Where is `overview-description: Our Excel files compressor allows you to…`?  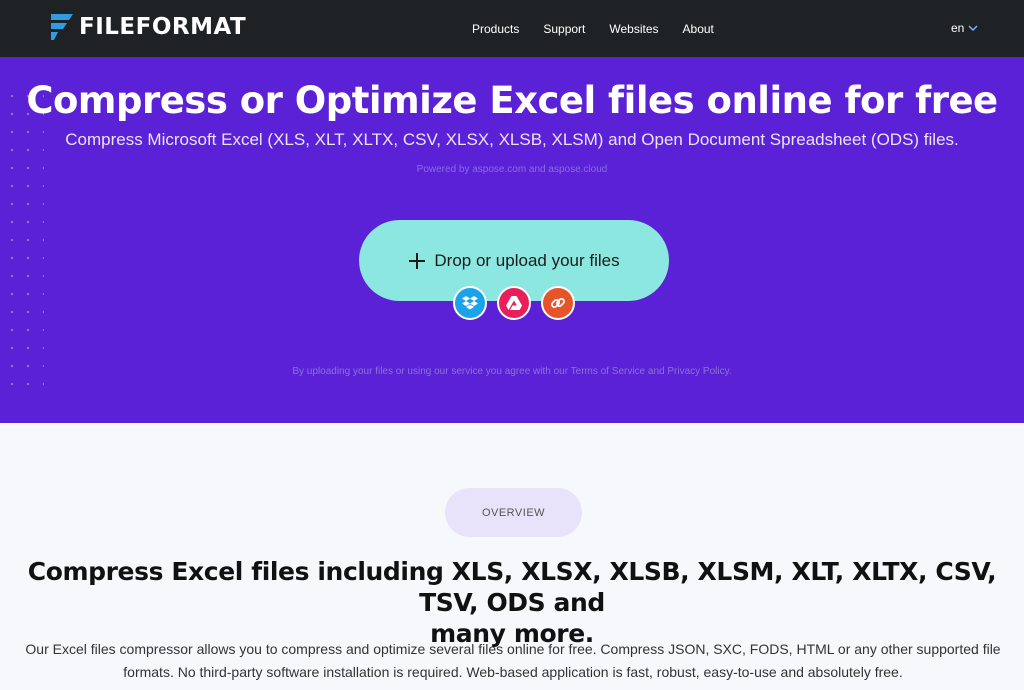
overview-description: Our Excel files compressor allows you to… is located at coordinates (513, 661).